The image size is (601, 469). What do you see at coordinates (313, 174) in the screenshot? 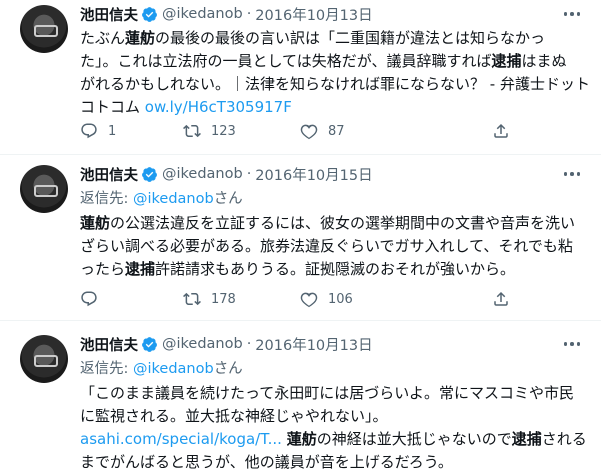
I see `tweet-date: 2016年10月15日` at bounding box center [313, 174].